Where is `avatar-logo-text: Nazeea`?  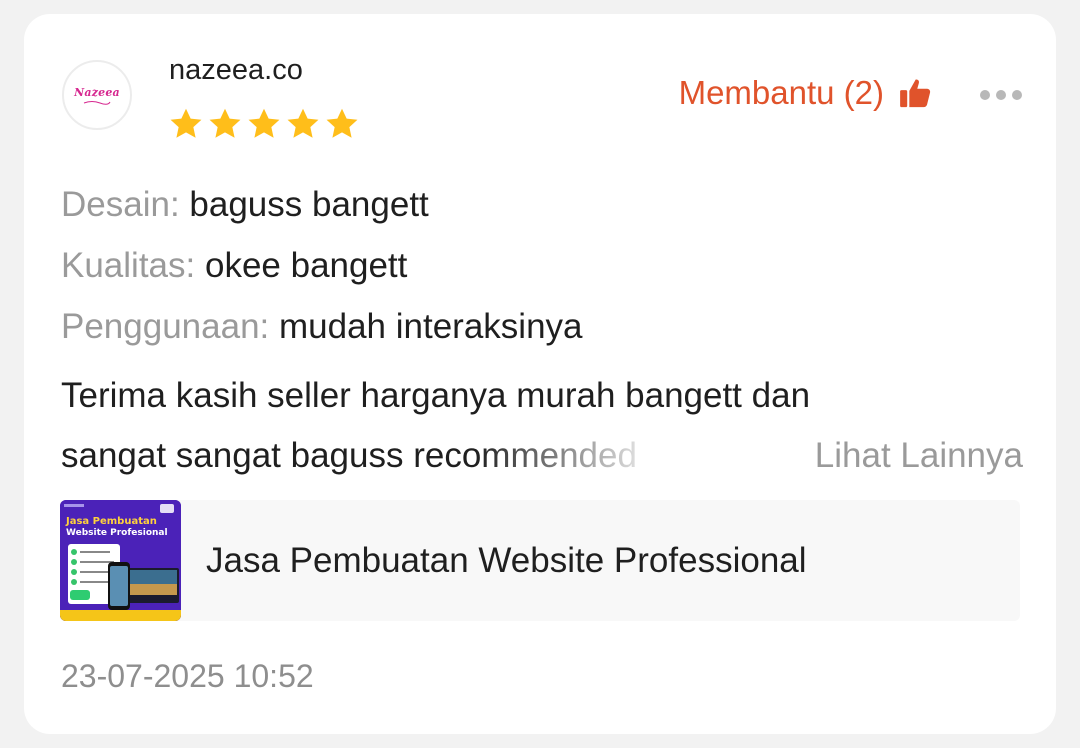
avatar-logo-text: Nazeea is located at coordinates (97, 92).